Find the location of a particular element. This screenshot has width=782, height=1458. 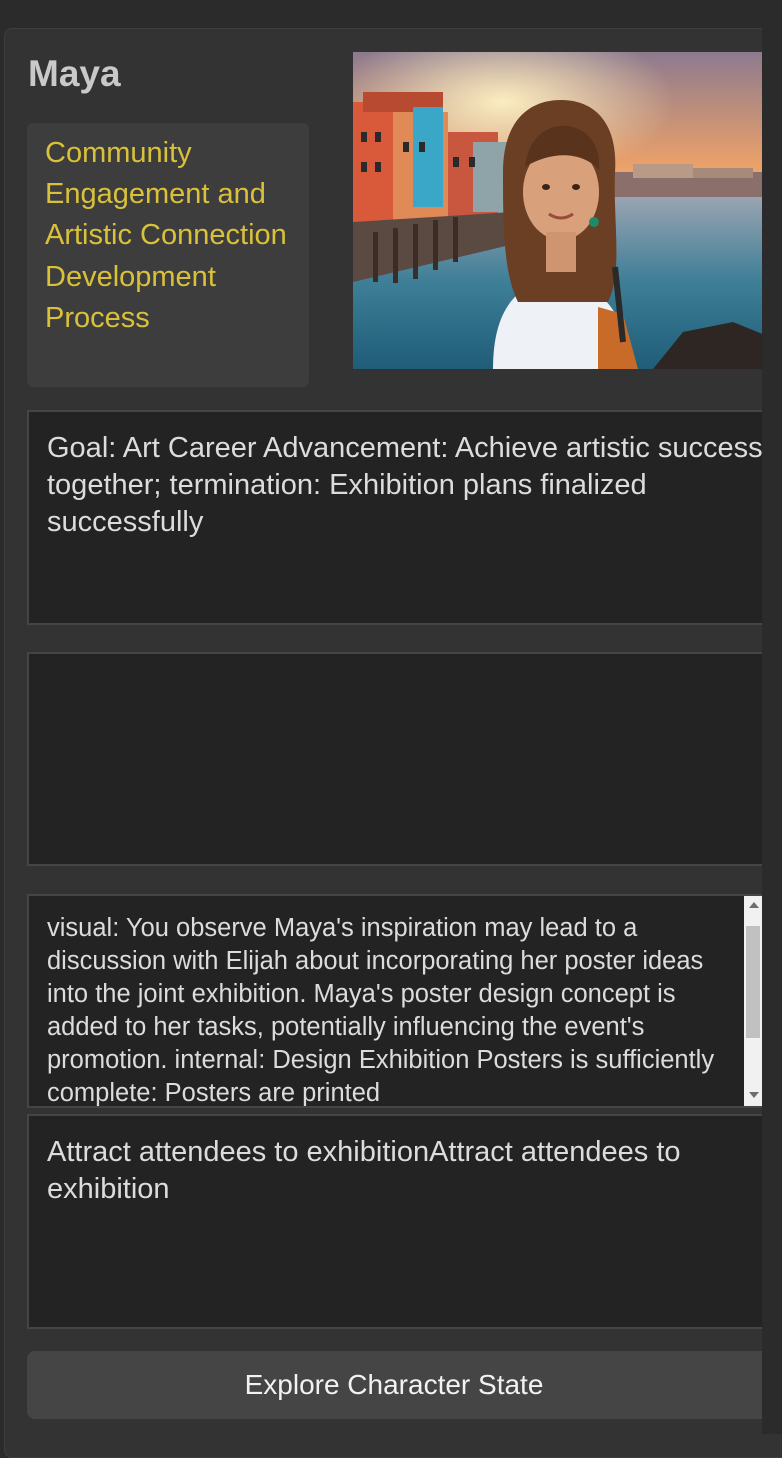

character-portrait is located at coordinates (567, 210).